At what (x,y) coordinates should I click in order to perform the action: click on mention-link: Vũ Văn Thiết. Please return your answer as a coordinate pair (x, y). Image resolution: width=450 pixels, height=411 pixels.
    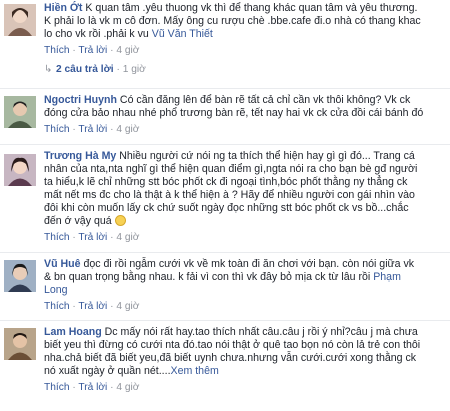
    Looking at the image, I should click on (182, 34).